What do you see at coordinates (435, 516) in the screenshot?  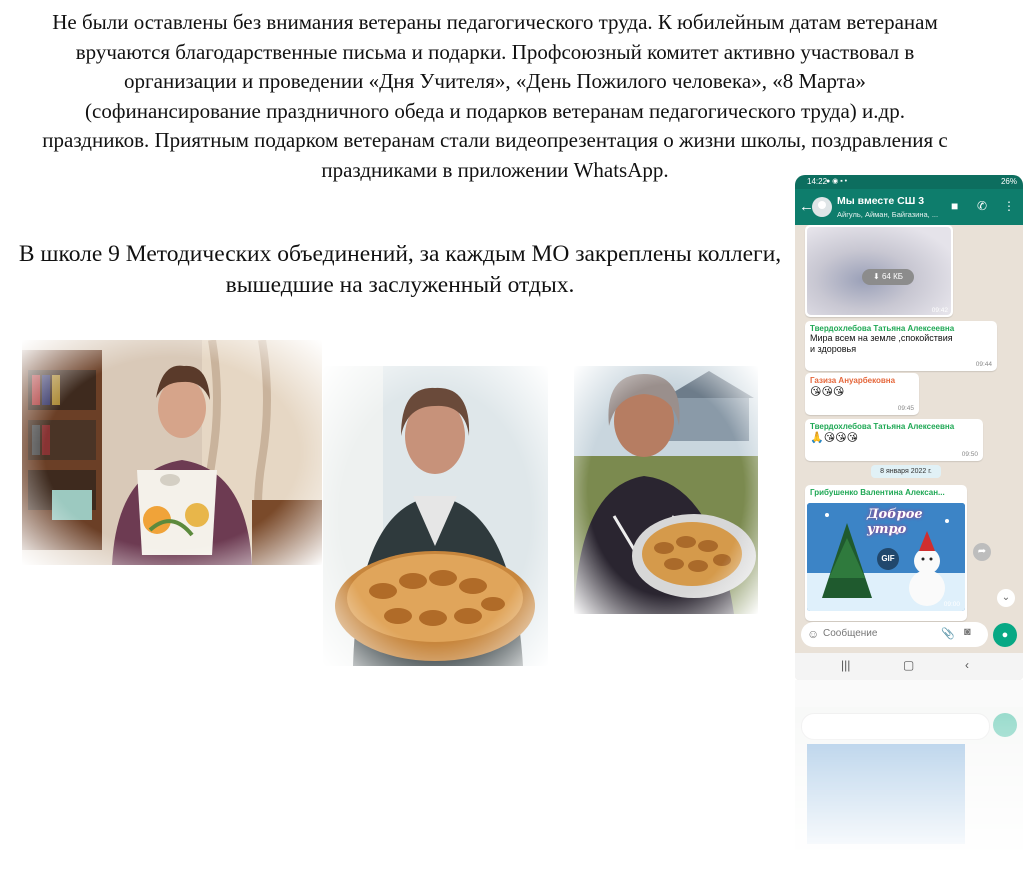 I see `photo-veteran-with-bread` at bounding box center [435, 516].